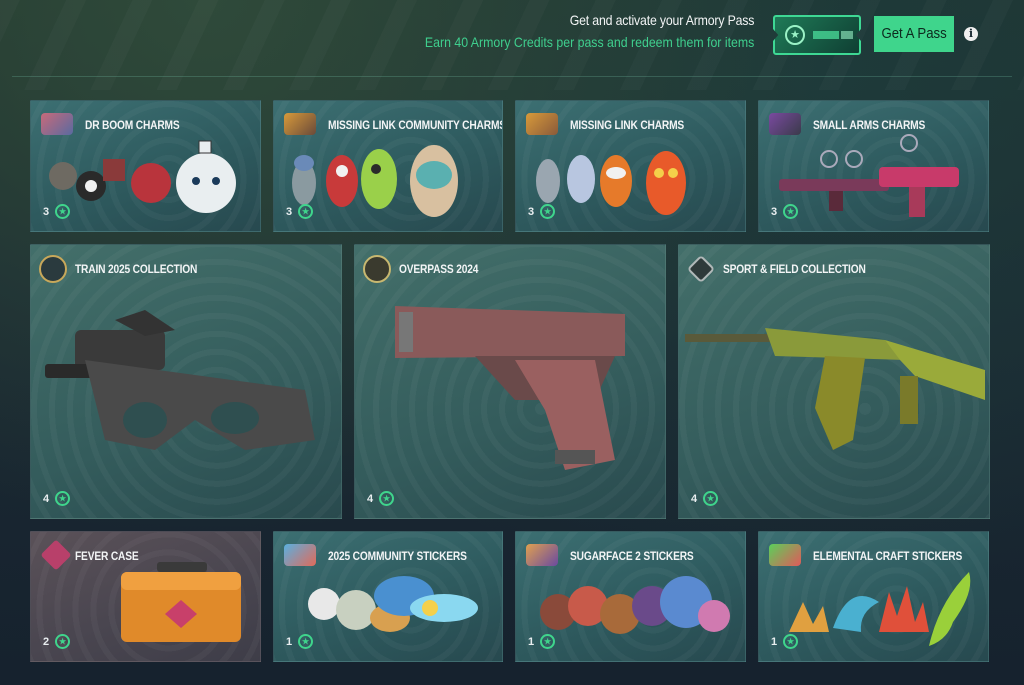 The width and height of the screenshot is (1024, 685). I want to click on item-card-sugarface-2-stickers: Sugarface 2 Stickers 1 ★, so click(630, 596).